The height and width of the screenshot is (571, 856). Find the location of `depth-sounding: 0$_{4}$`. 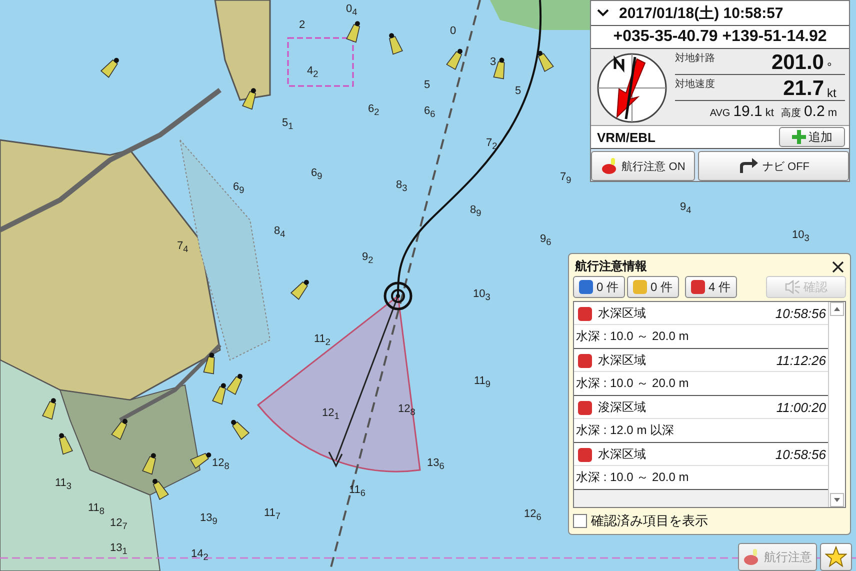

depth-sounding: 0$_{4}$ is located at coordinates (352, 11).